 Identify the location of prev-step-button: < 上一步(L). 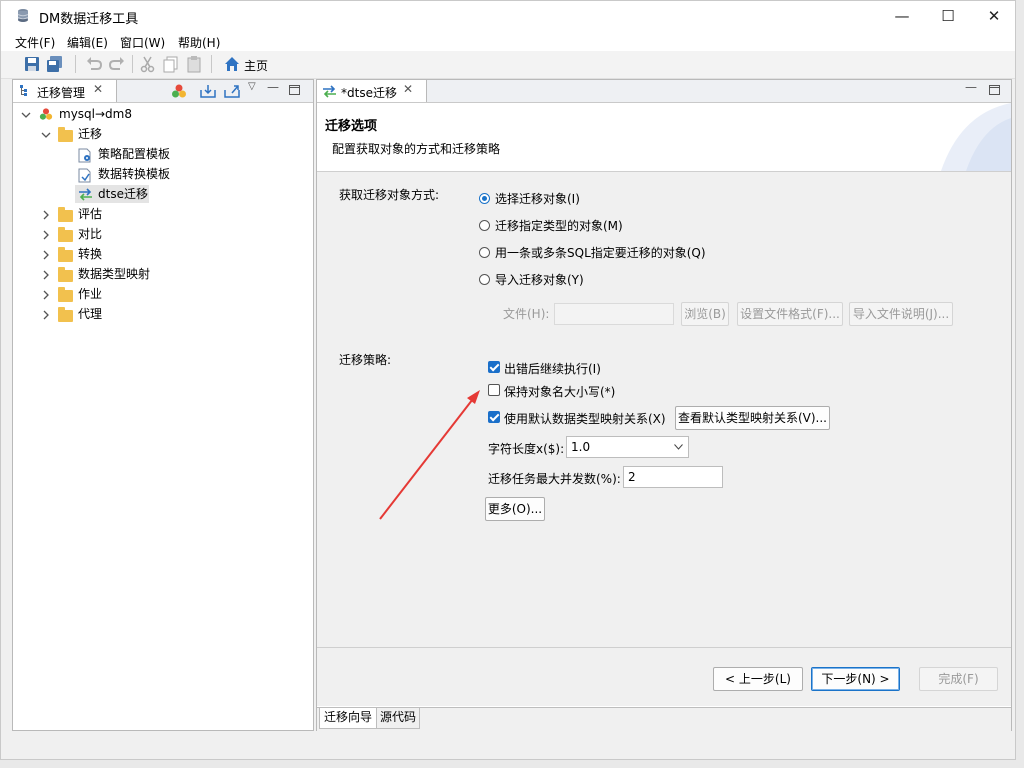
(758, 679).